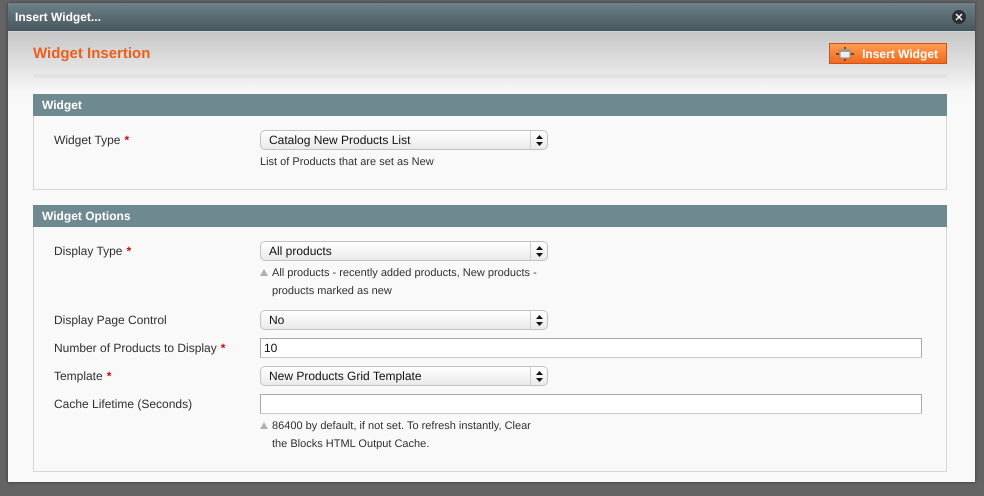 The height and width of the screenshot is (496, 984). What do you see at coordinates (490, 105) in the screenshot?
I see `section-header: Widget` at bounding box center [490, 105].